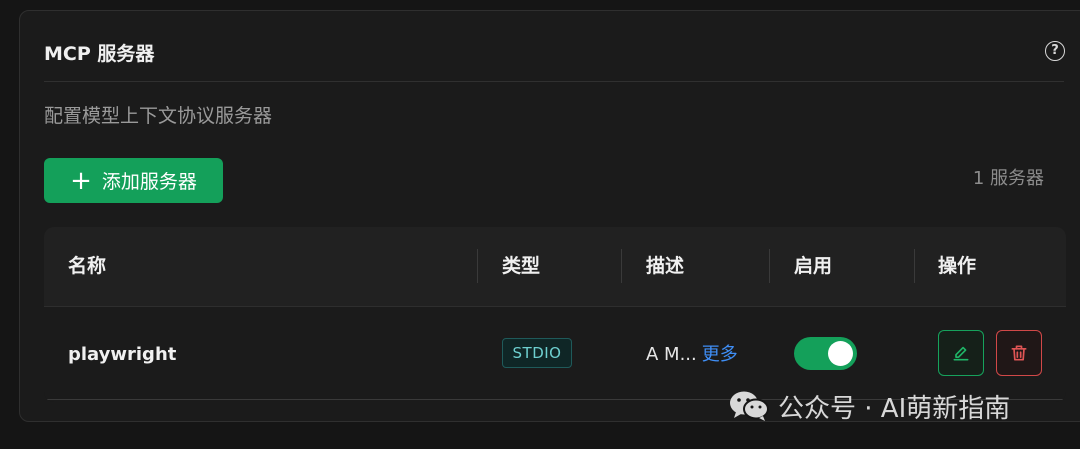  Describe the element at coordinates (840, 353) in the screenshot. I see `toggle-knob` at that location.